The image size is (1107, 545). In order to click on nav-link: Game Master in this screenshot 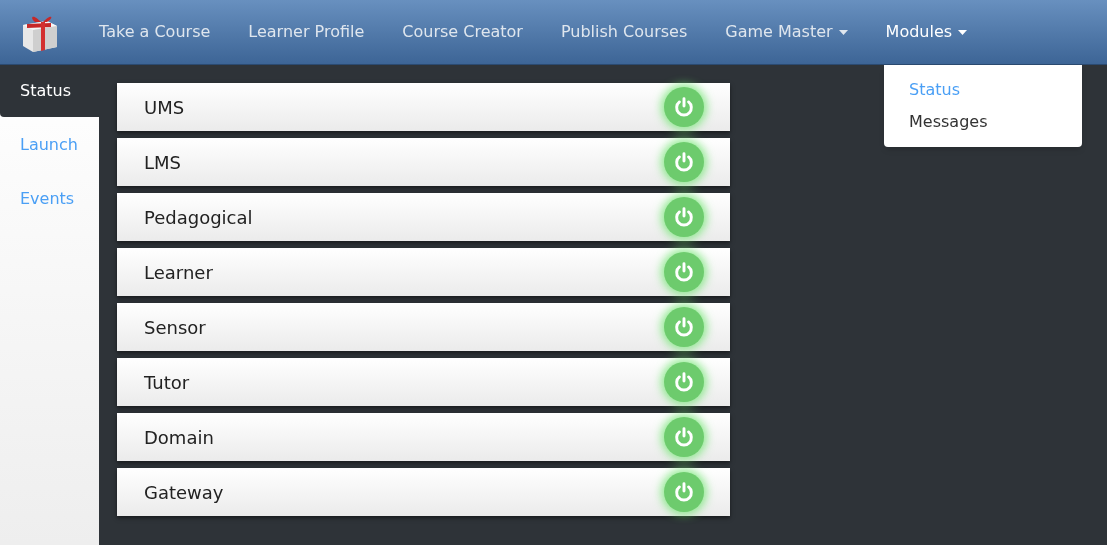, I will do `click(786, 32)`.